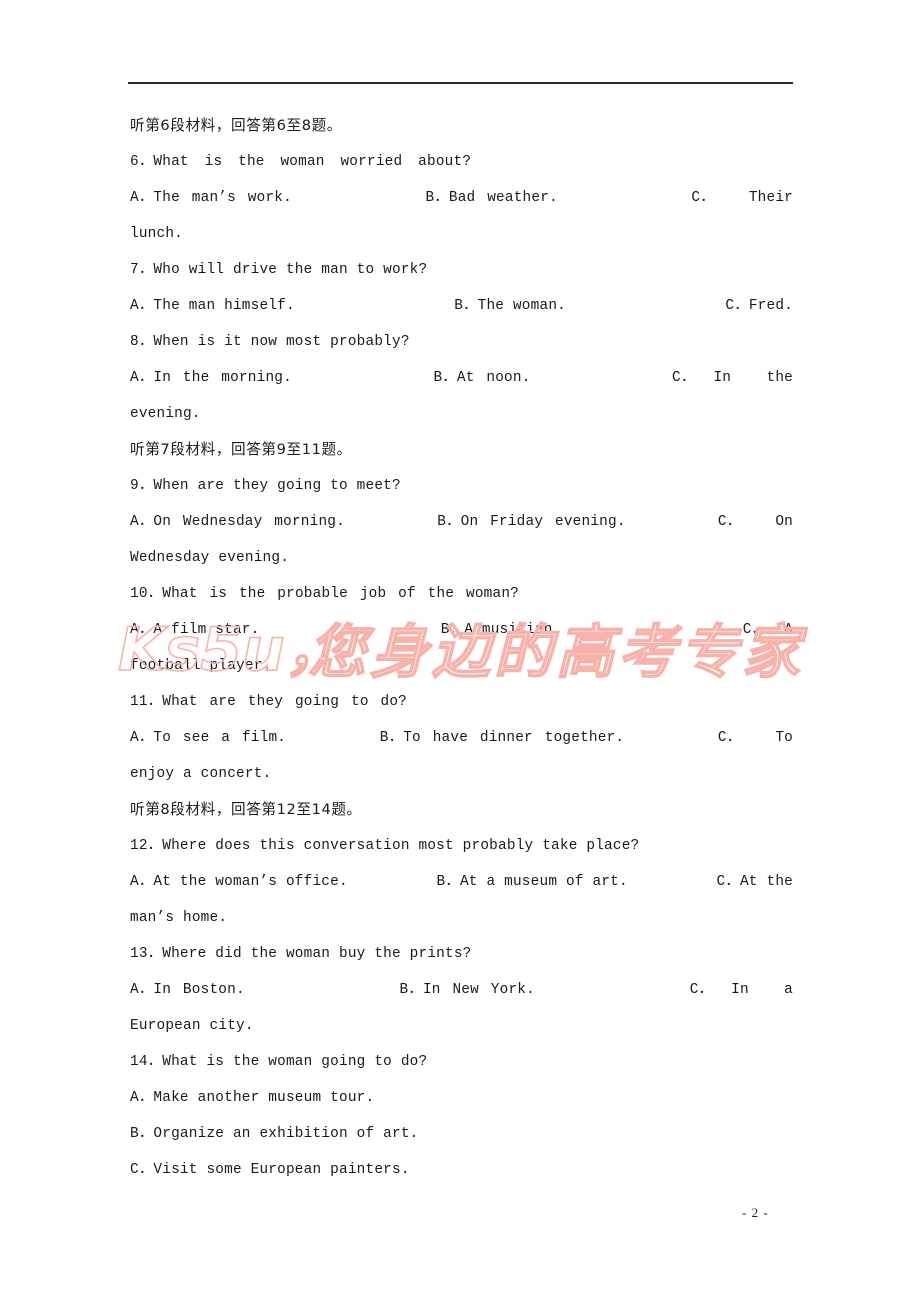 This screenshot has height=1302, width=920. Describe the element at coordinates (703, 198) in the screenshot. I see `option-6-c-label: C．` at that location.